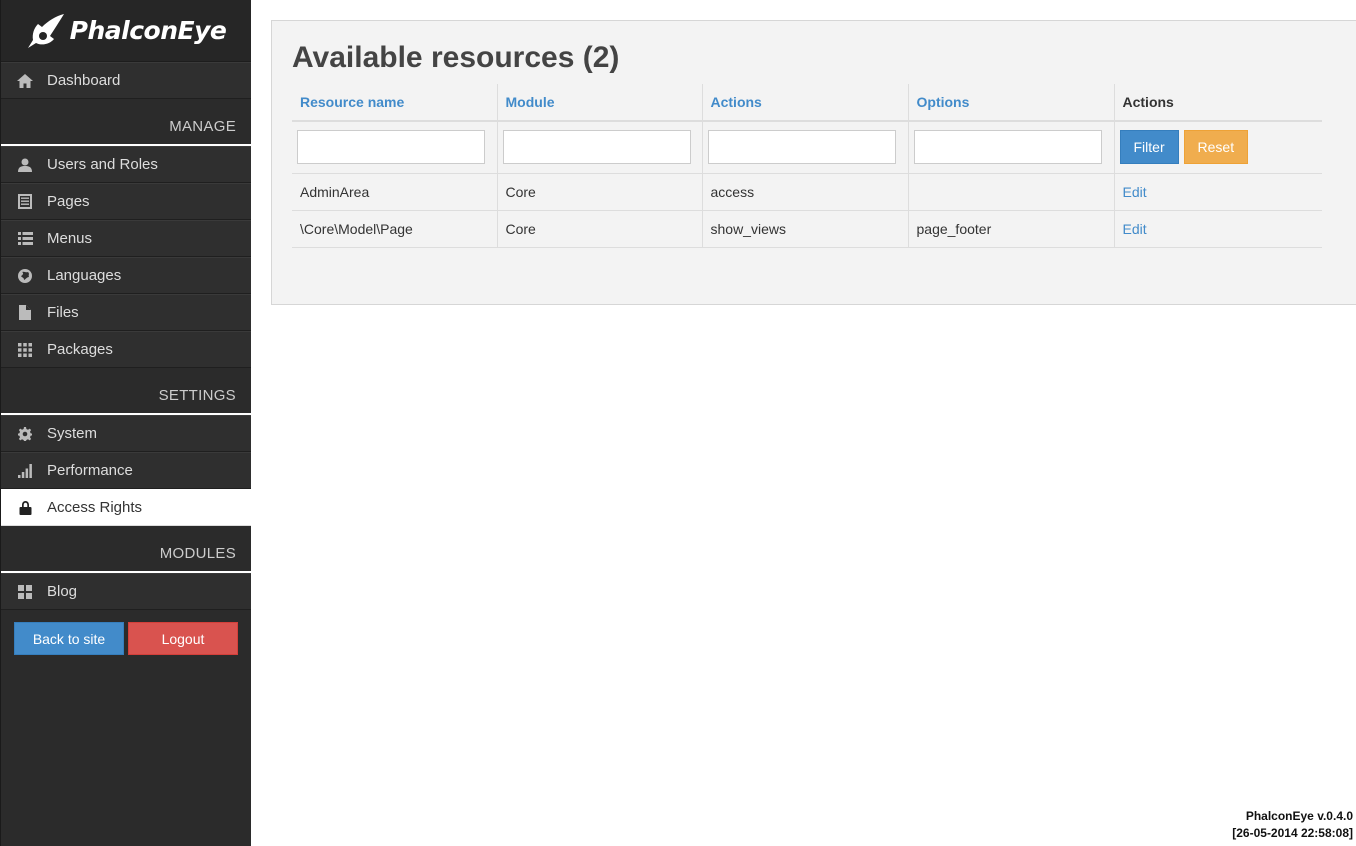 This screenshot has width=1356, height=846. Describe the element at coordinates (804, 103) in the screenshot. I see `column-header-actions: Actions` at that location.